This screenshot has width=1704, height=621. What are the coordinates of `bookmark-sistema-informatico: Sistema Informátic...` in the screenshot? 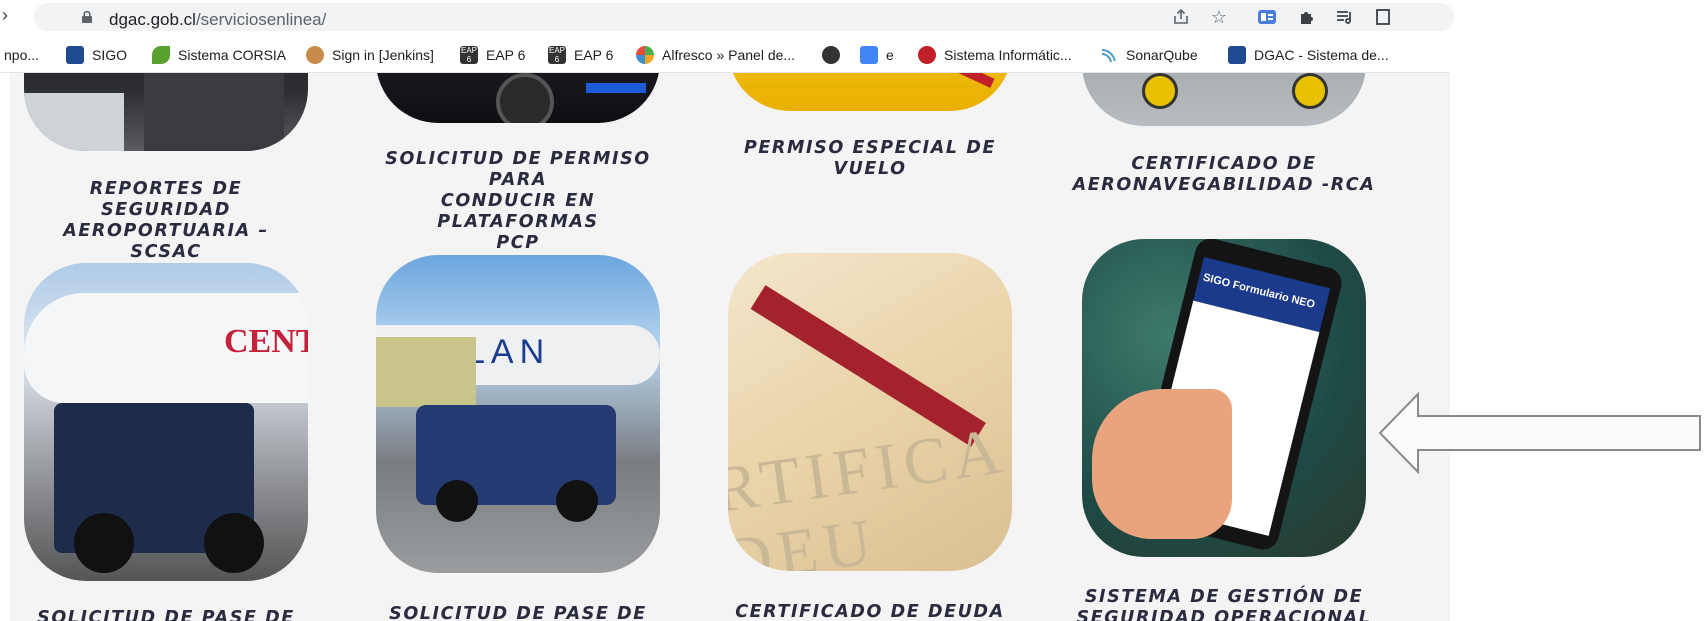 It's located at (995, 55).